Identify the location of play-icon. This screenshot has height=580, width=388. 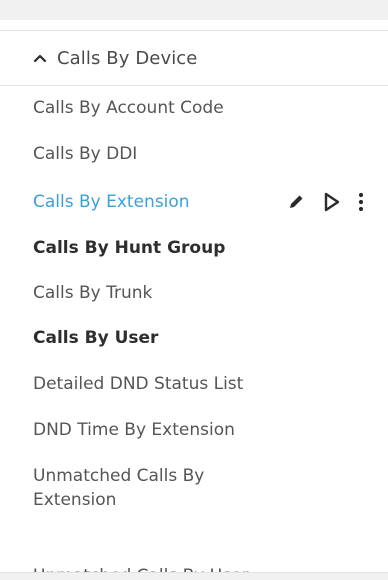
(332, 202).